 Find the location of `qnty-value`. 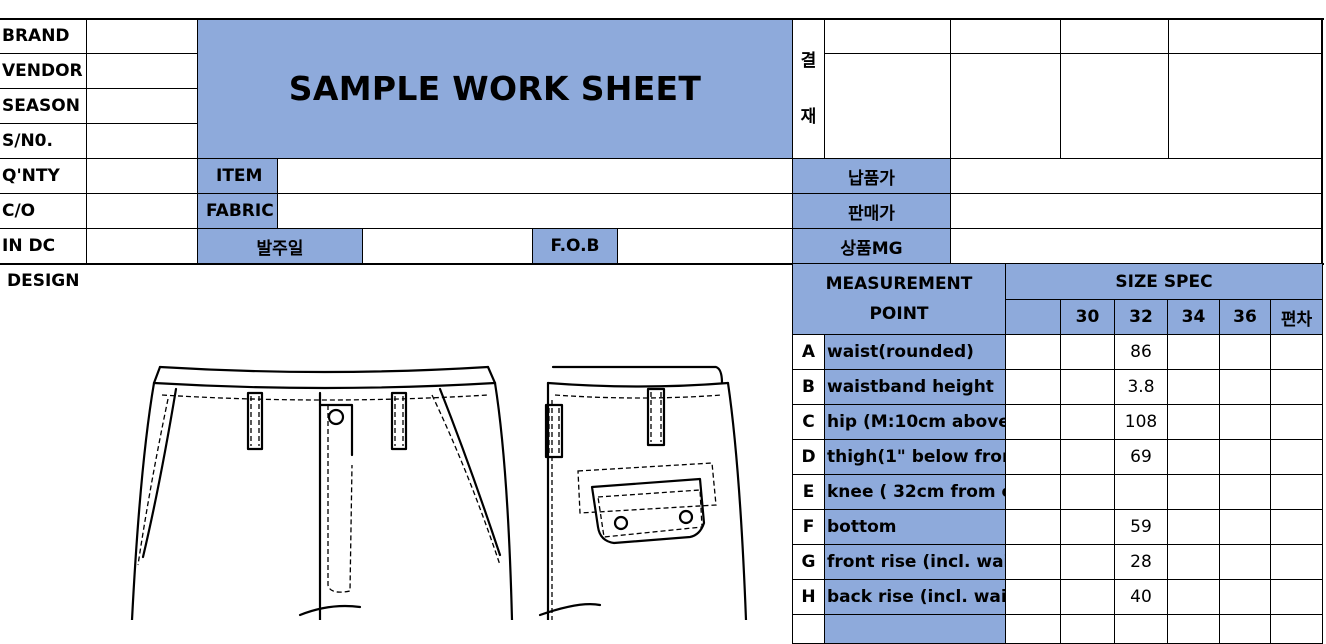

qnty-value is located at coordinates (142, 176).